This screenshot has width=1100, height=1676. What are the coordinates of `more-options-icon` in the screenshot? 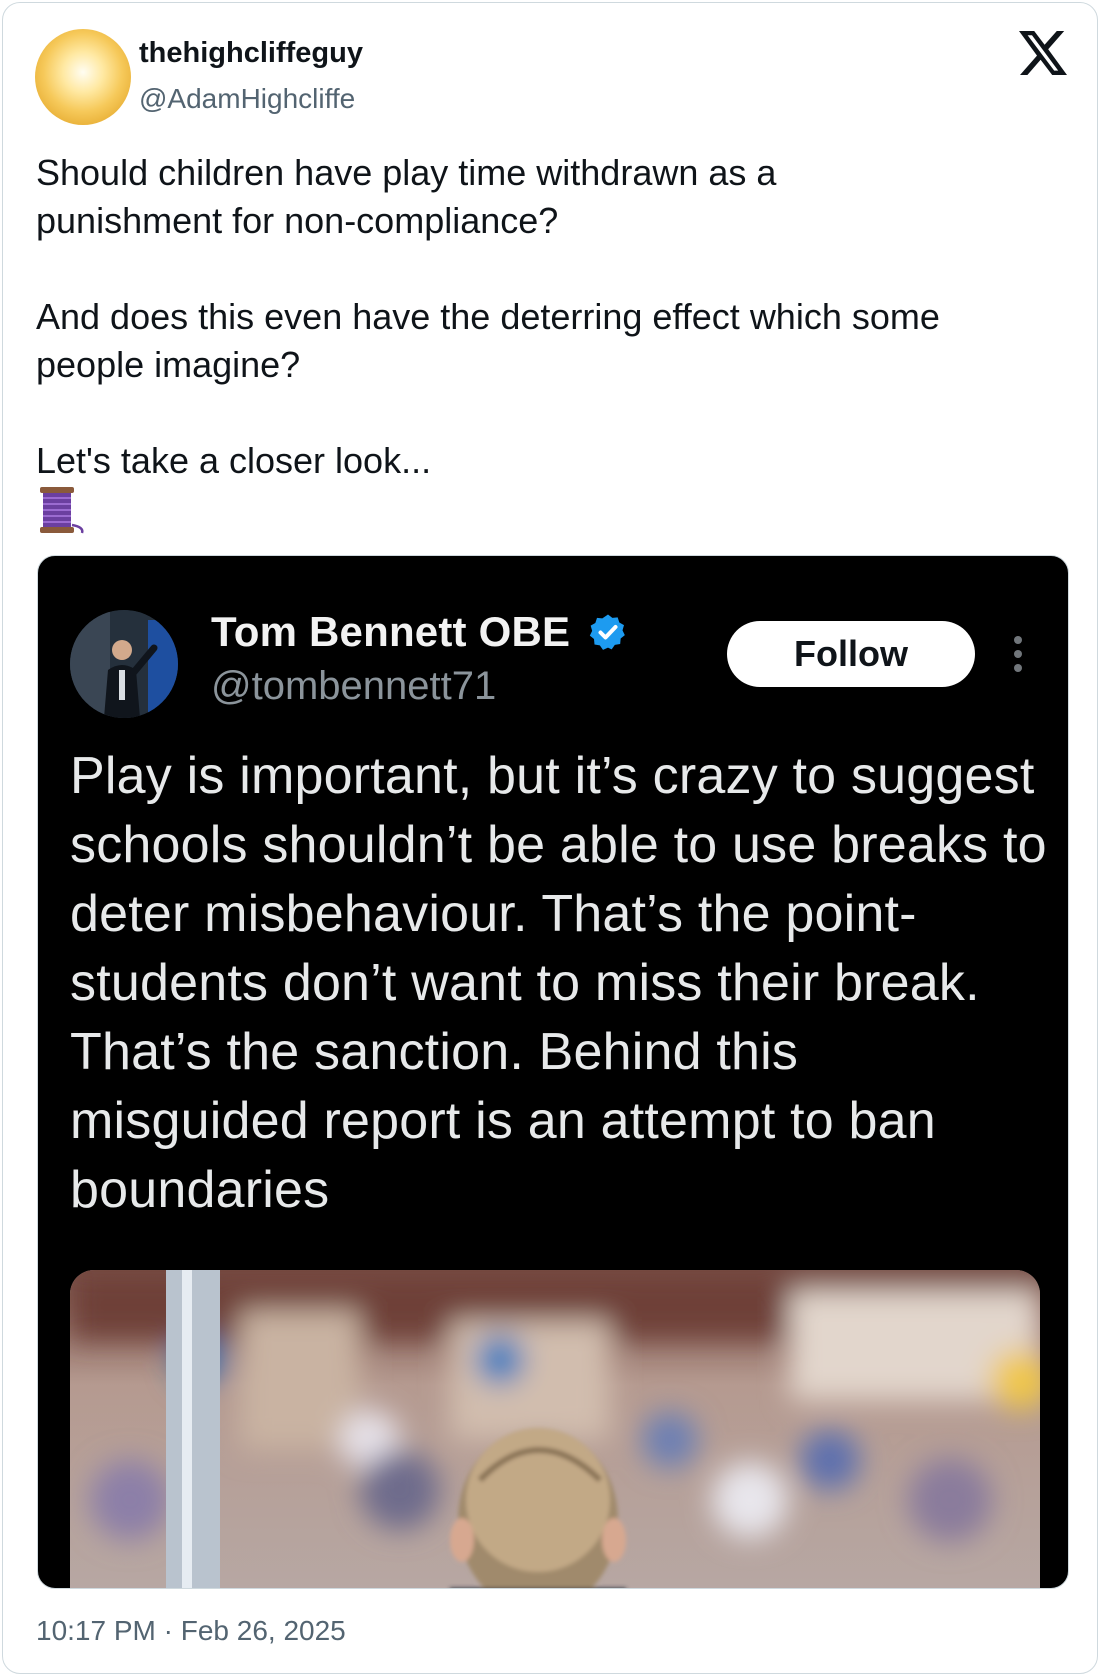 It's located at (1018, 656).